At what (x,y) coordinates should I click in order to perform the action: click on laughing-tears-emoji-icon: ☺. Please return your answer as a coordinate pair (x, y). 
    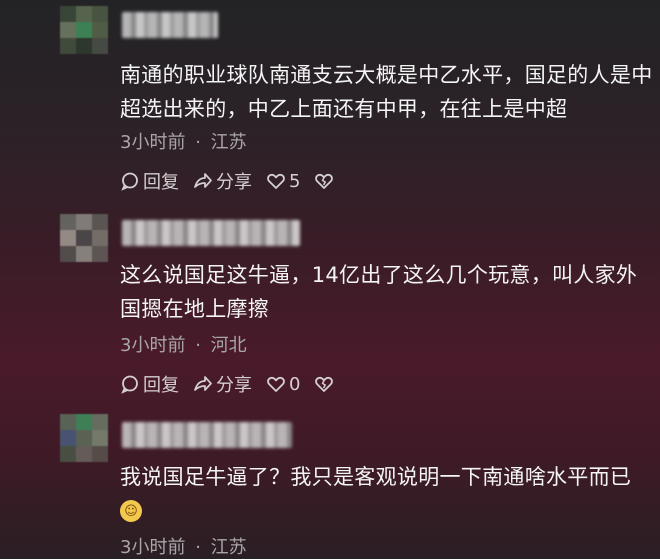
    Looking at the image, I should click on (131, 511).